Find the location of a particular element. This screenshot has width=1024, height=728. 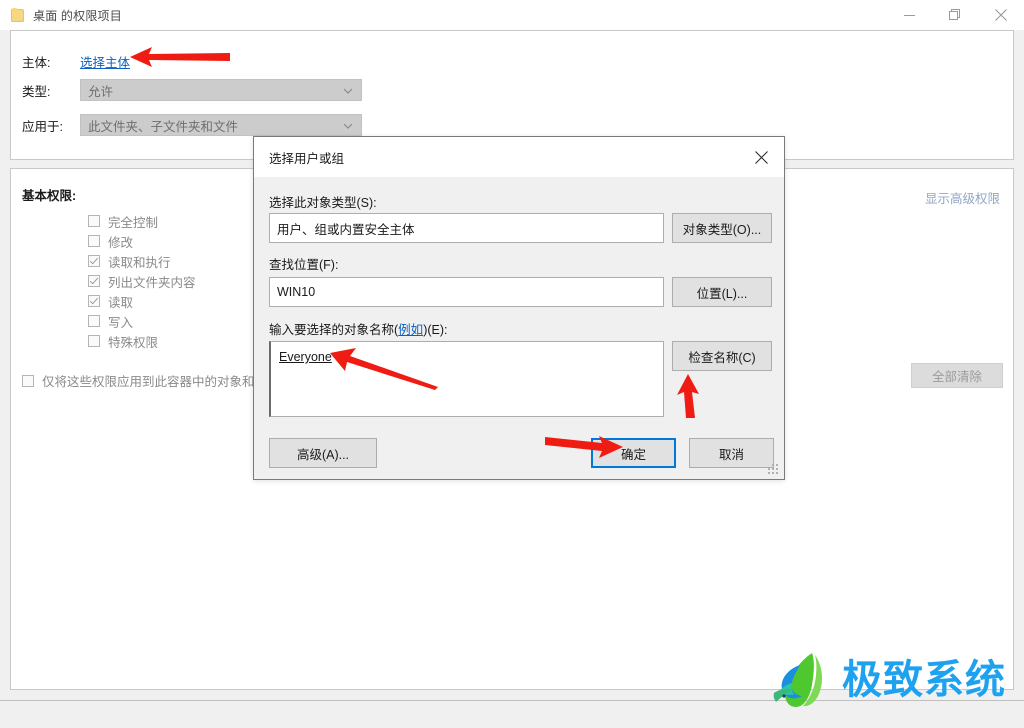

window-title: 桌面 的权限项目 is located at coordinates (77, 15).